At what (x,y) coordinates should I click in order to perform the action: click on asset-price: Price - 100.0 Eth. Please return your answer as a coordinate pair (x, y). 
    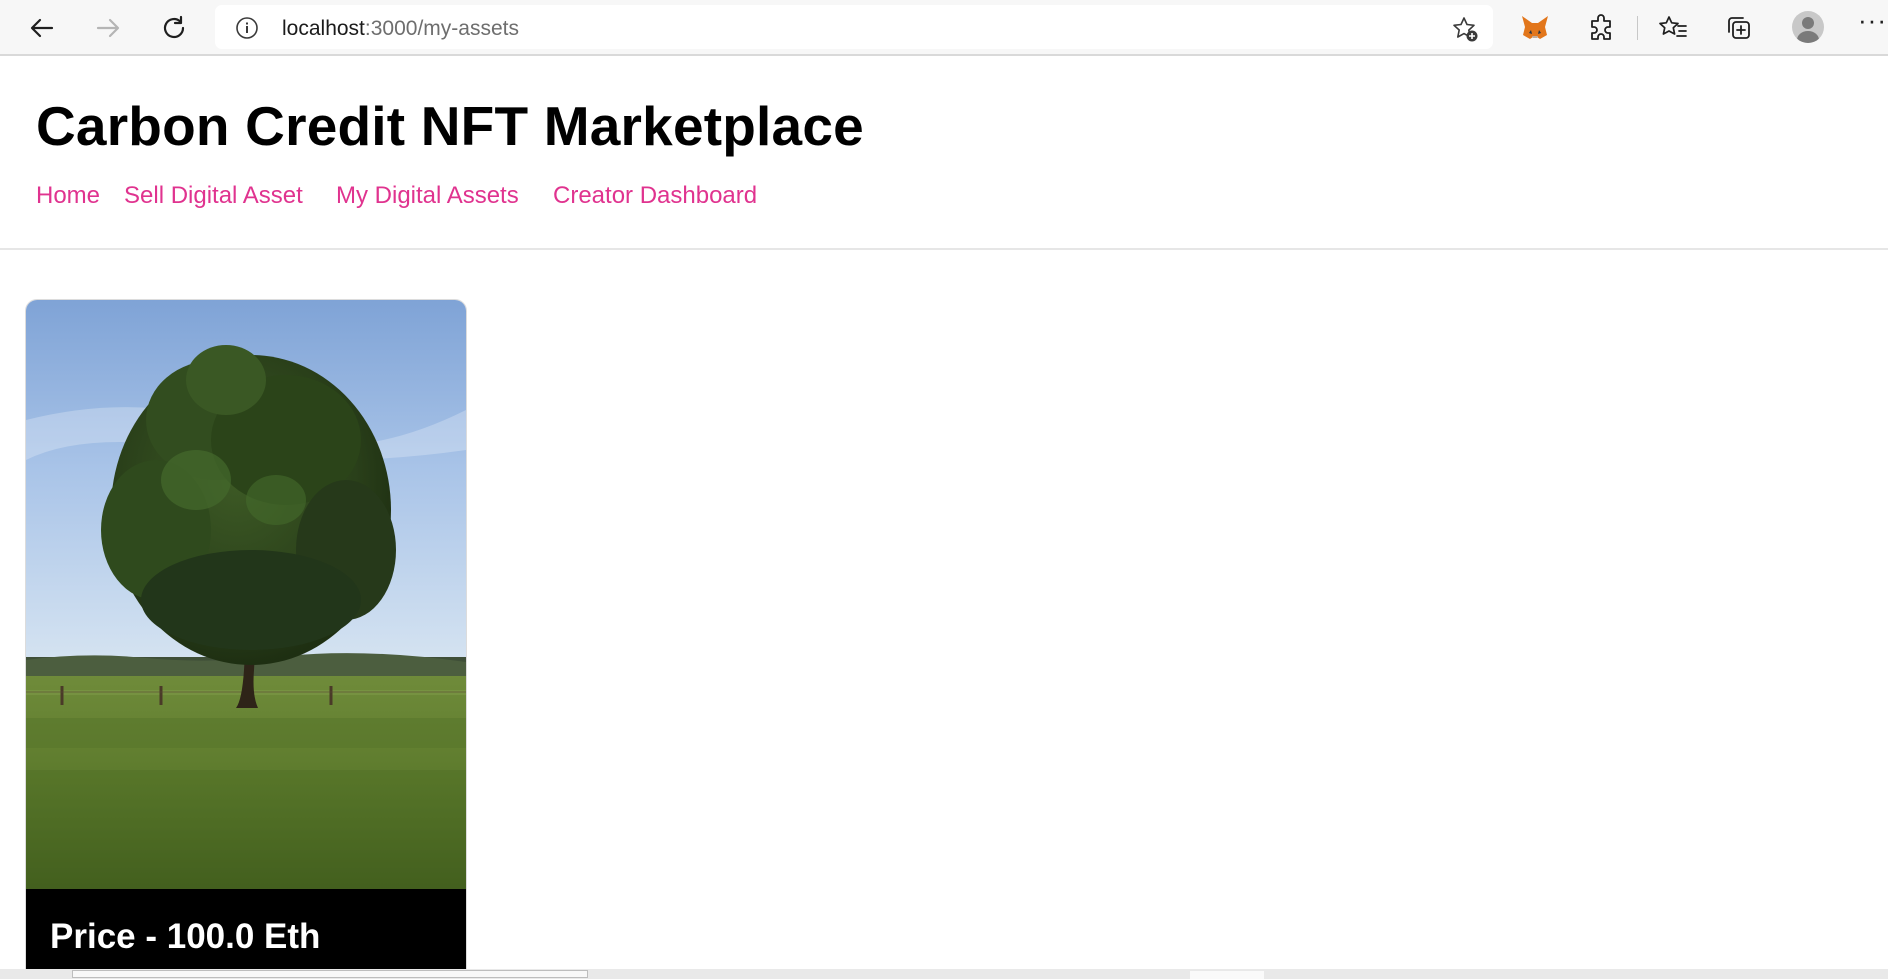
    Looking at the image, I should click on (185, 936).